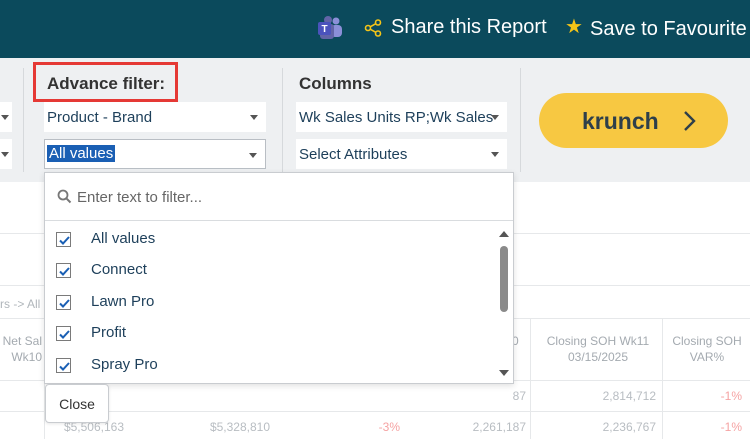 This screenshot has width=750, height=439. I want to click on table-cell: $5,328,810, so click(239, 427).